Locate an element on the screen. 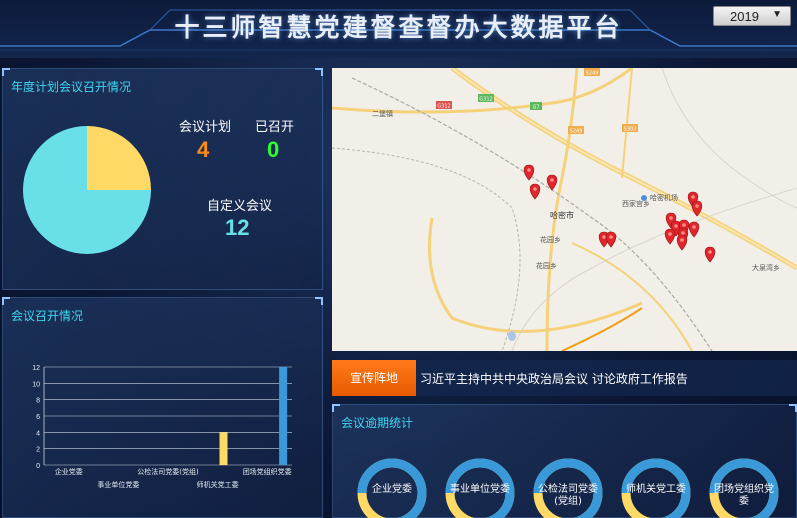  map-label-dadun: 大泉湾乡 is located at coordinates (766, 267).